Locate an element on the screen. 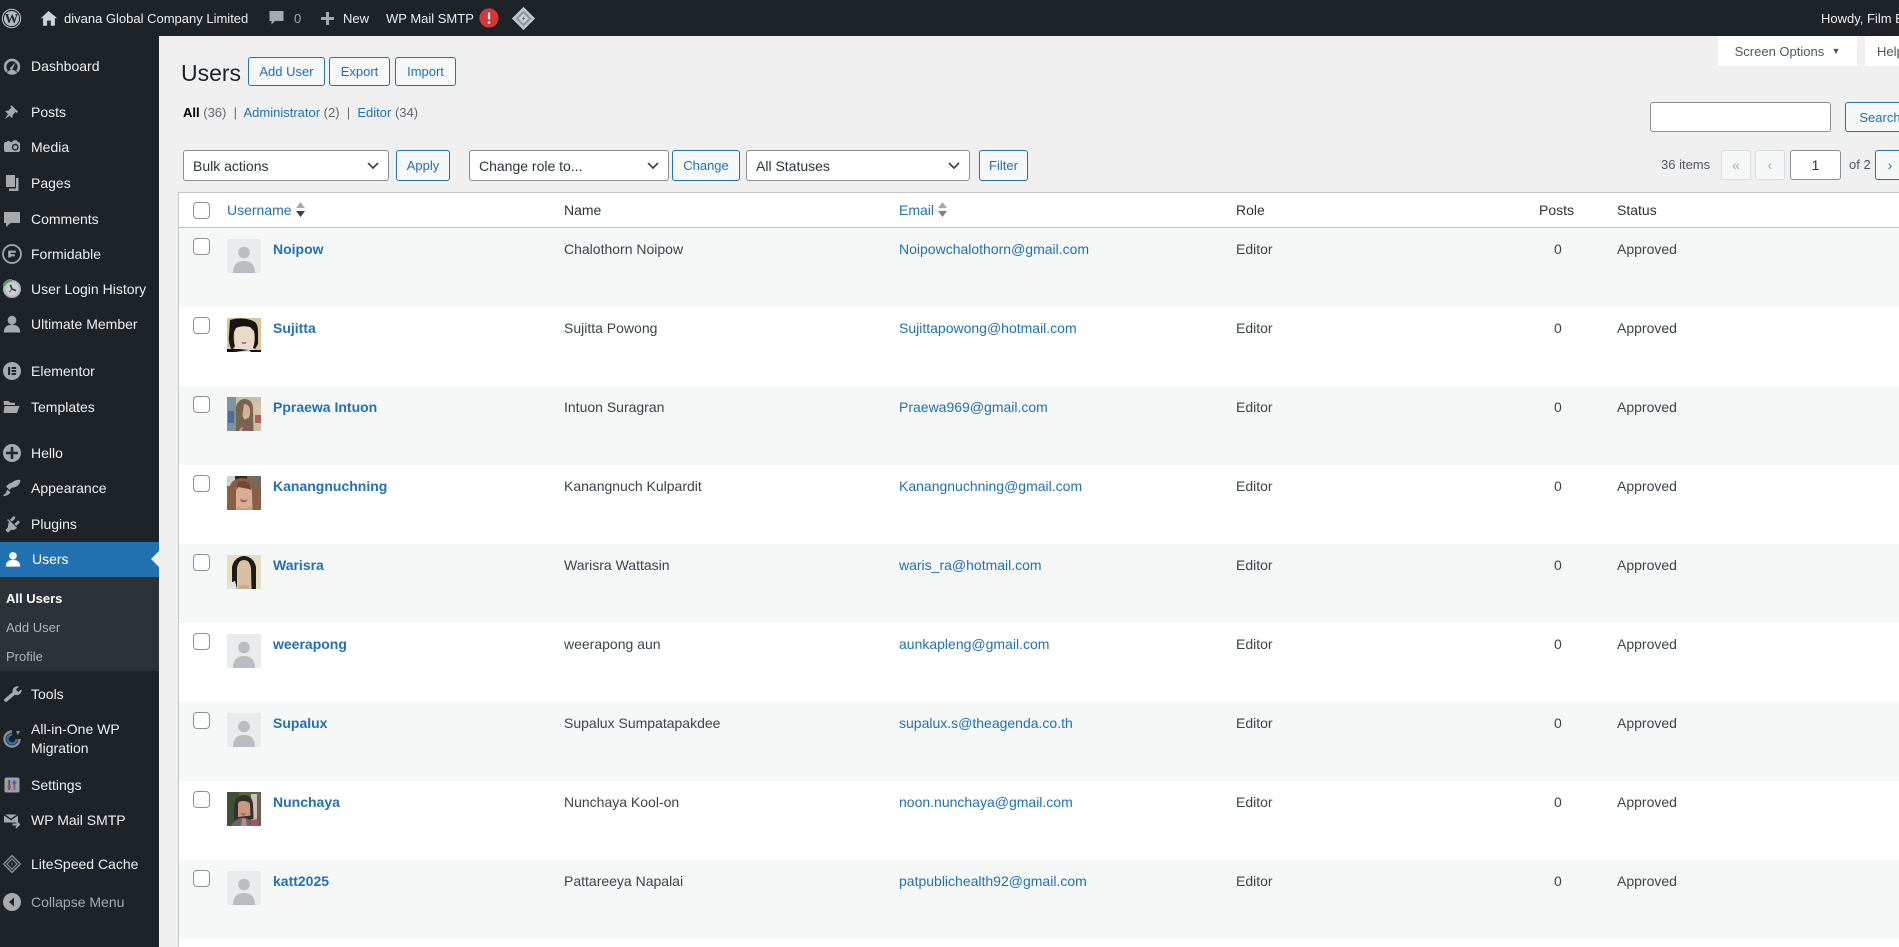  svg-text: W is located at coordinates (12, 18).